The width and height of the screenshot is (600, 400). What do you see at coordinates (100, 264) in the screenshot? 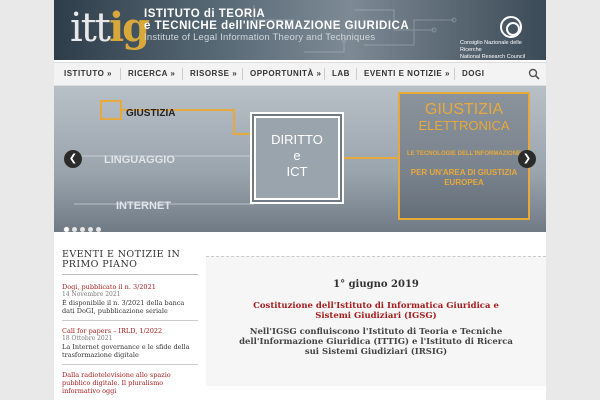
I see `events-heading-line2: PRIMO PIANO` at bounding box center [100, 264].